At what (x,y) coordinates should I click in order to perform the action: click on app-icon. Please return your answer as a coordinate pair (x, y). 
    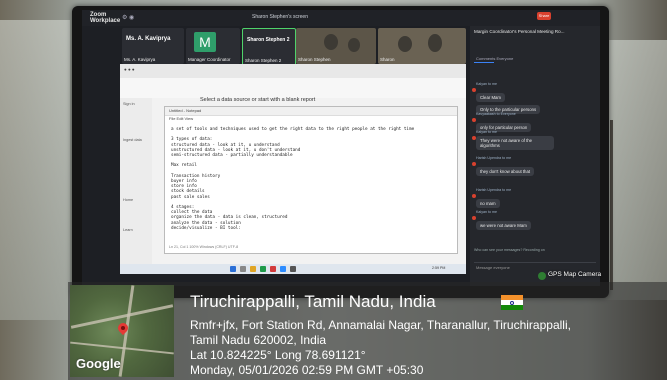
    Looking at the image, I should click on (273, 269).